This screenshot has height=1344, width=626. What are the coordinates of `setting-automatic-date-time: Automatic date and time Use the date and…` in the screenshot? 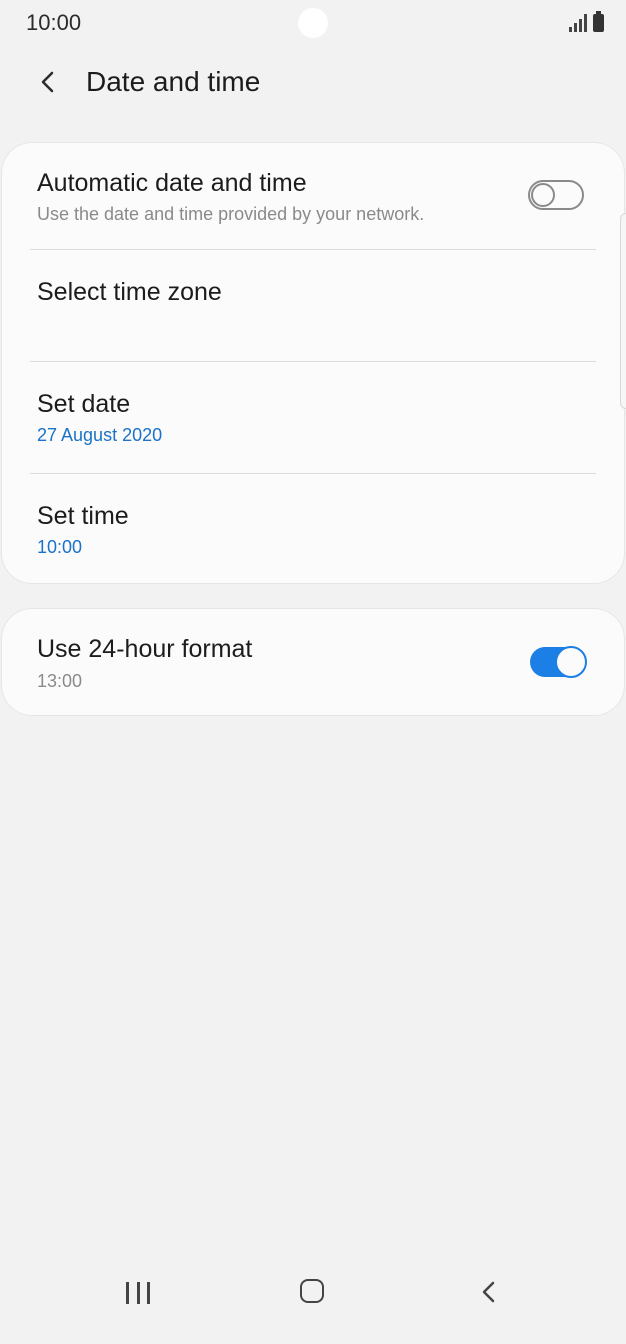 It's located at (313, 196).